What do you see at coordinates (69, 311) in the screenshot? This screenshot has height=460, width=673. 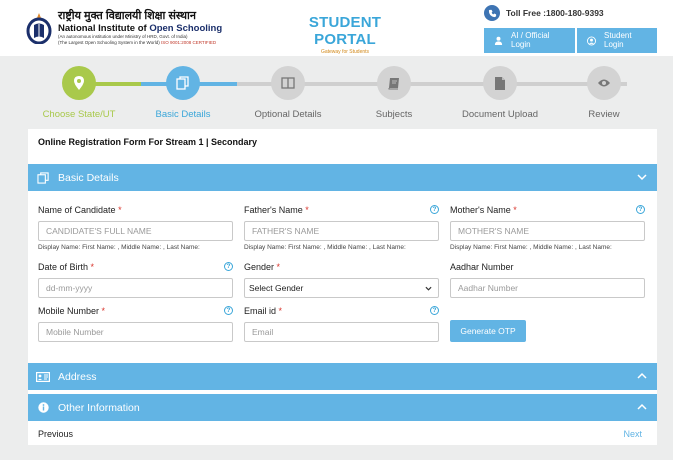 I see `label-text: Mobile Number` at bounding box center [69, 311].